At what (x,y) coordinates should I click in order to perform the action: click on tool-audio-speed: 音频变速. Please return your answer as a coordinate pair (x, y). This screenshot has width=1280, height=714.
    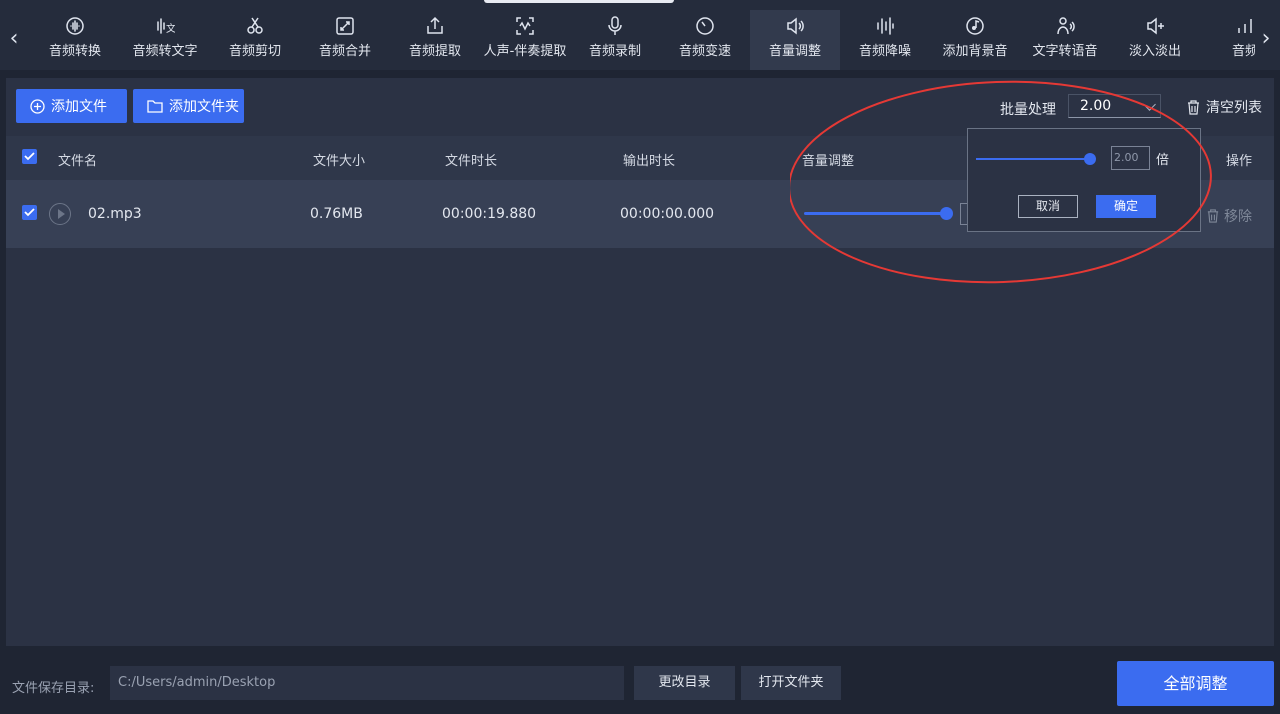
    Looking at the image, I should click on (705, 40).